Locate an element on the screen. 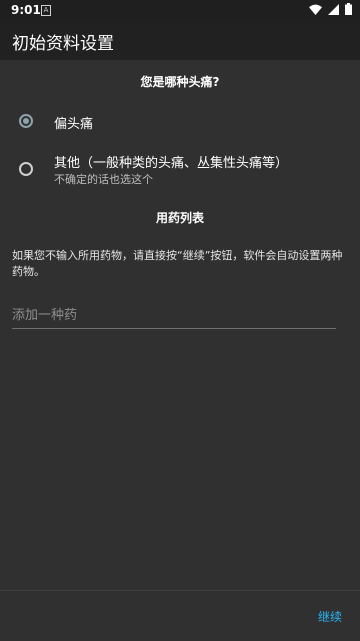 This screenshot has height=641, width=360. bottom-bar: 继续 is located at coordinates (180, 615).